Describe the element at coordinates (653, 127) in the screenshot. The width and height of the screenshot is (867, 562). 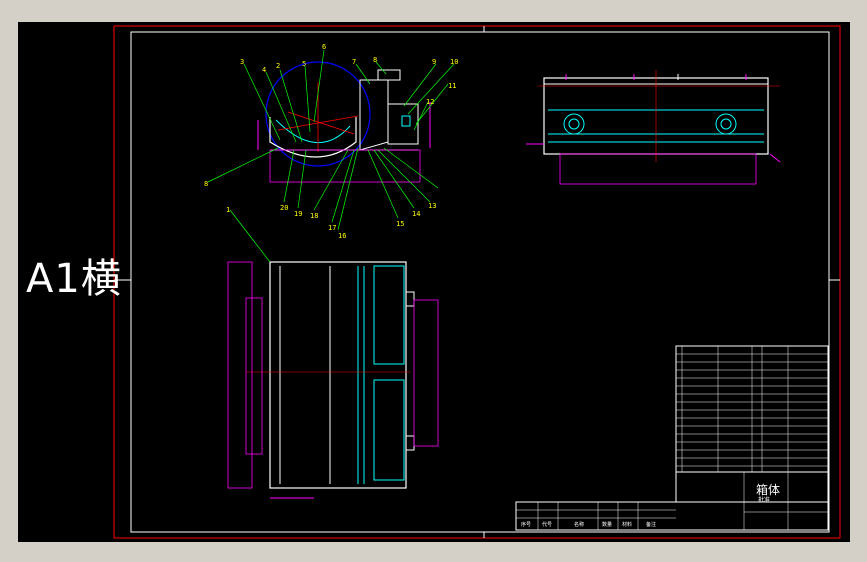
I see `side-view` at that location.